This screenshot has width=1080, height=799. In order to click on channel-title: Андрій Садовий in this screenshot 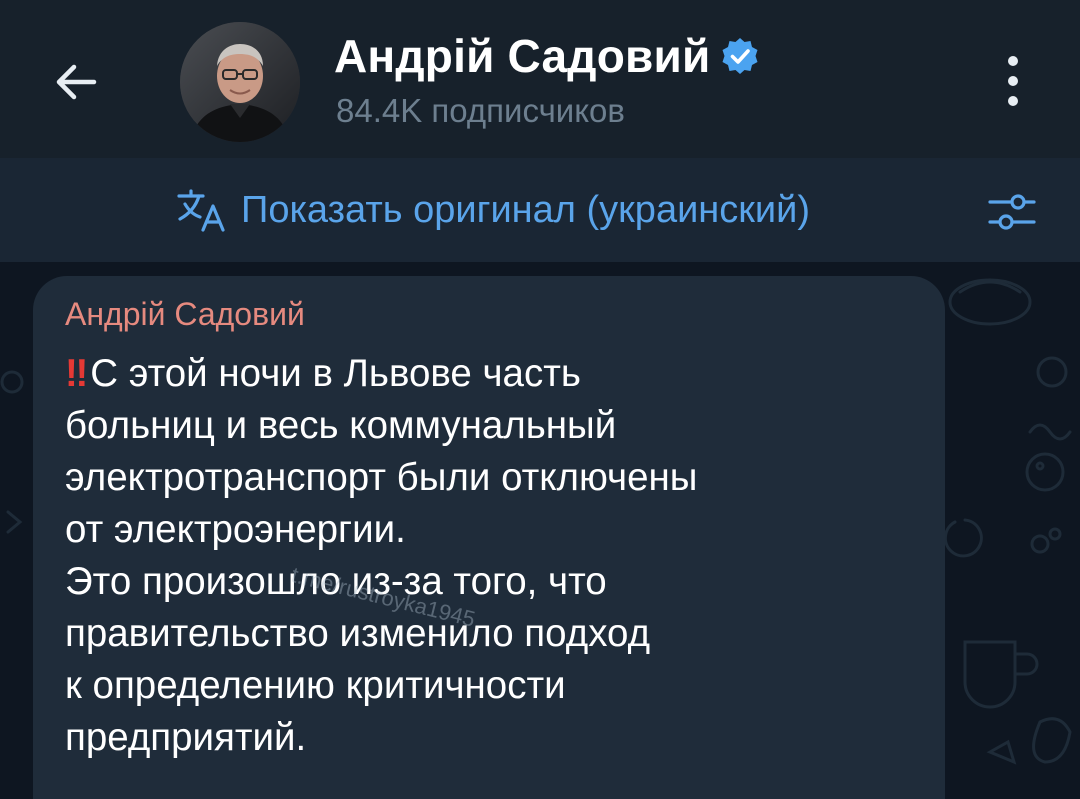, I will do `click(547, 56)`.